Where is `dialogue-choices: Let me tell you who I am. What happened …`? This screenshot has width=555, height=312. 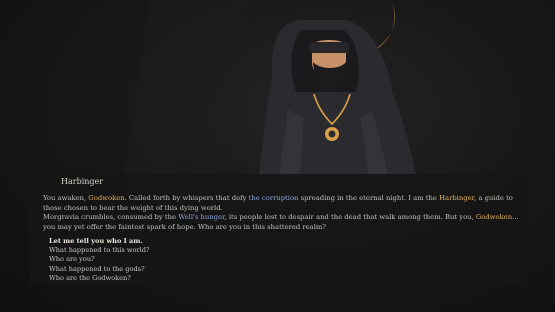
dialogue-choices: Let me tell you who I am. What happened … is located at coordinates (149, 260).